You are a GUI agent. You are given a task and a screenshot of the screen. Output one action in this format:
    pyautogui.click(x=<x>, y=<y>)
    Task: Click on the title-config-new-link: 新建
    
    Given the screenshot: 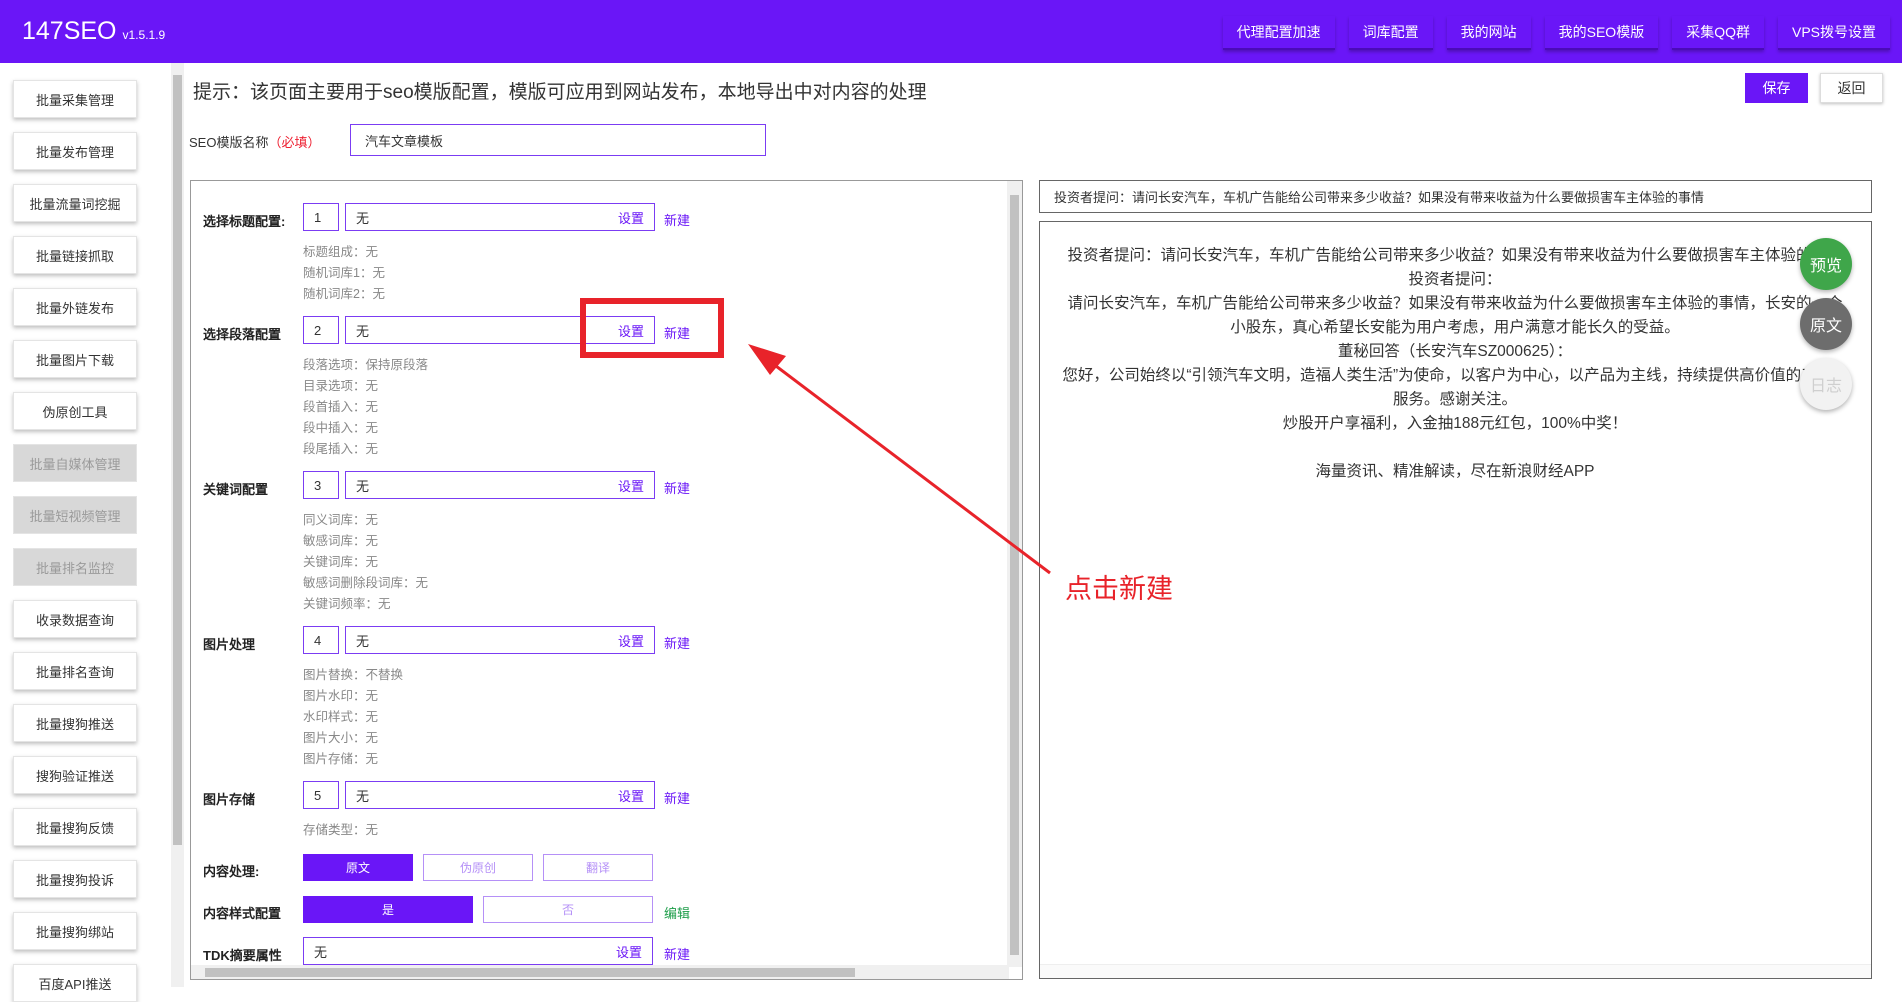 What is the action you would take?
    pyautogui.click(x=677, y=219)
    